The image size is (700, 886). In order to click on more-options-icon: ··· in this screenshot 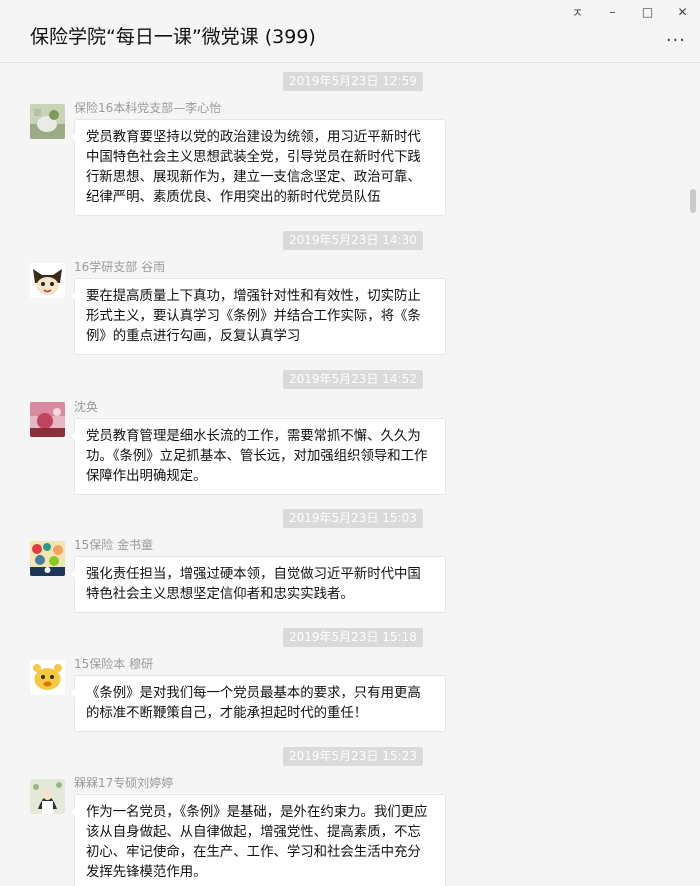, I will do `click(676, 40)`.